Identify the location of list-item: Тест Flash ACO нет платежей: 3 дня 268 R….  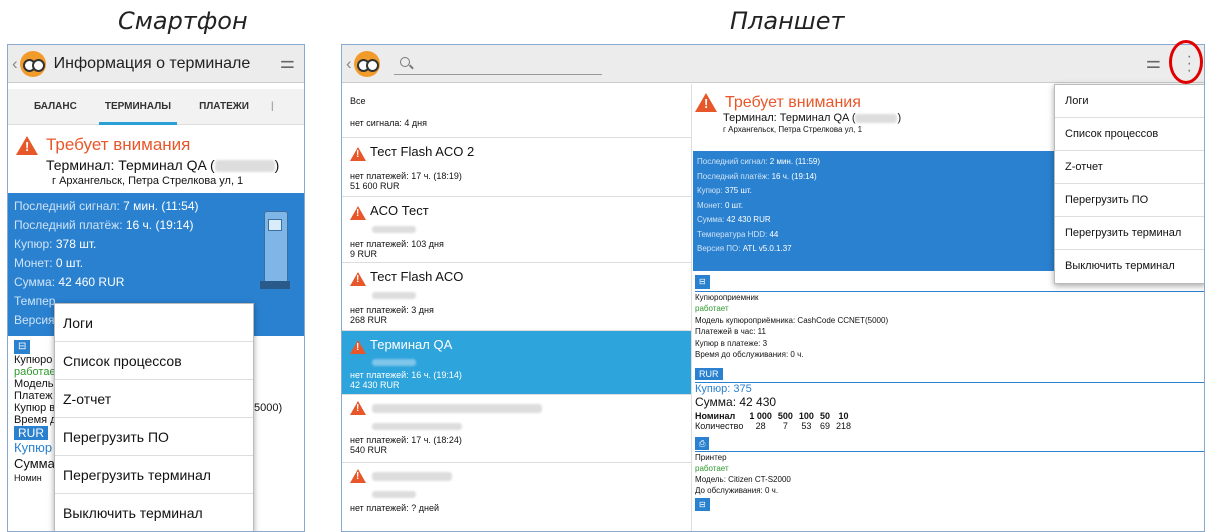
(516, 297).